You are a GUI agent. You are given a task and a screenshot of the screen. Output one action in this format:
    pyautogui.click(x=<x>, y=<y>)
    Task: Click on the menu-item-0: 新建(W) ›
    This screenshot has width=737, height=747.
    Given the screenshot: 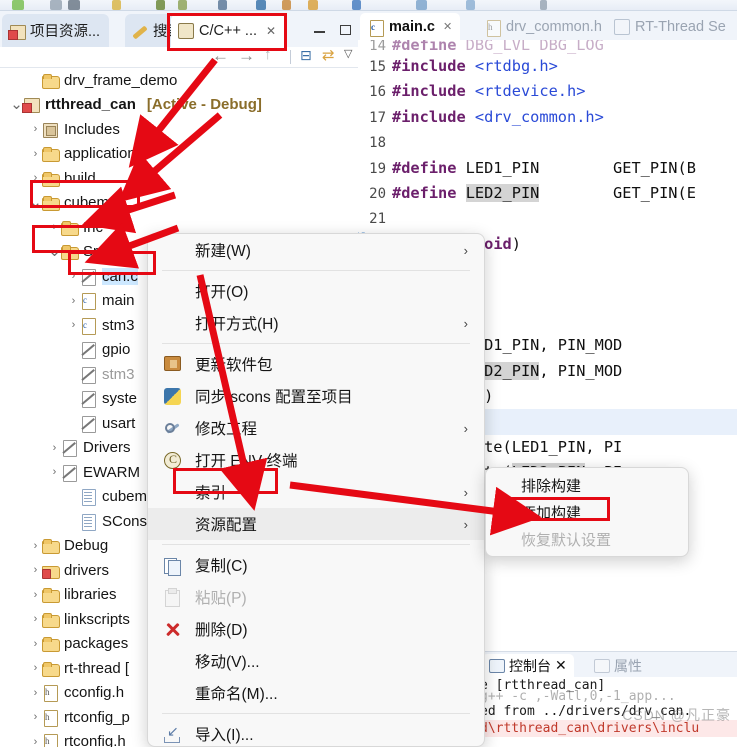 What is the action you would take?
    pyautogui.click(x=316, y=250)
    